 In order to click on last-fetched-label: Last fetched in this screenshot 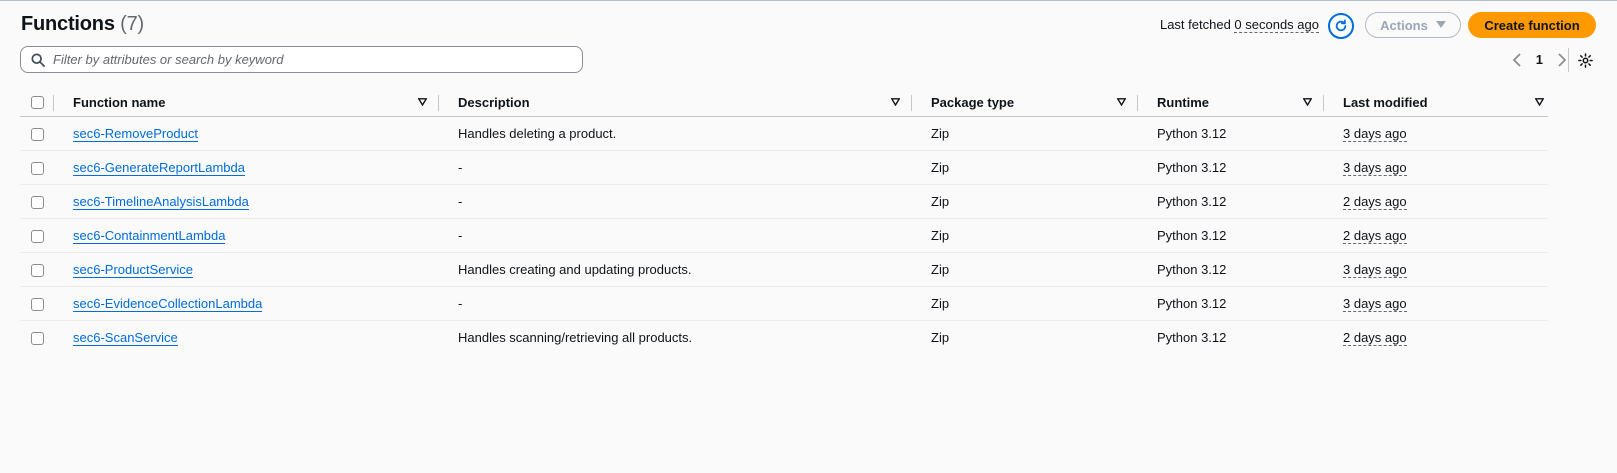, I will do `click(1195, 24)`.